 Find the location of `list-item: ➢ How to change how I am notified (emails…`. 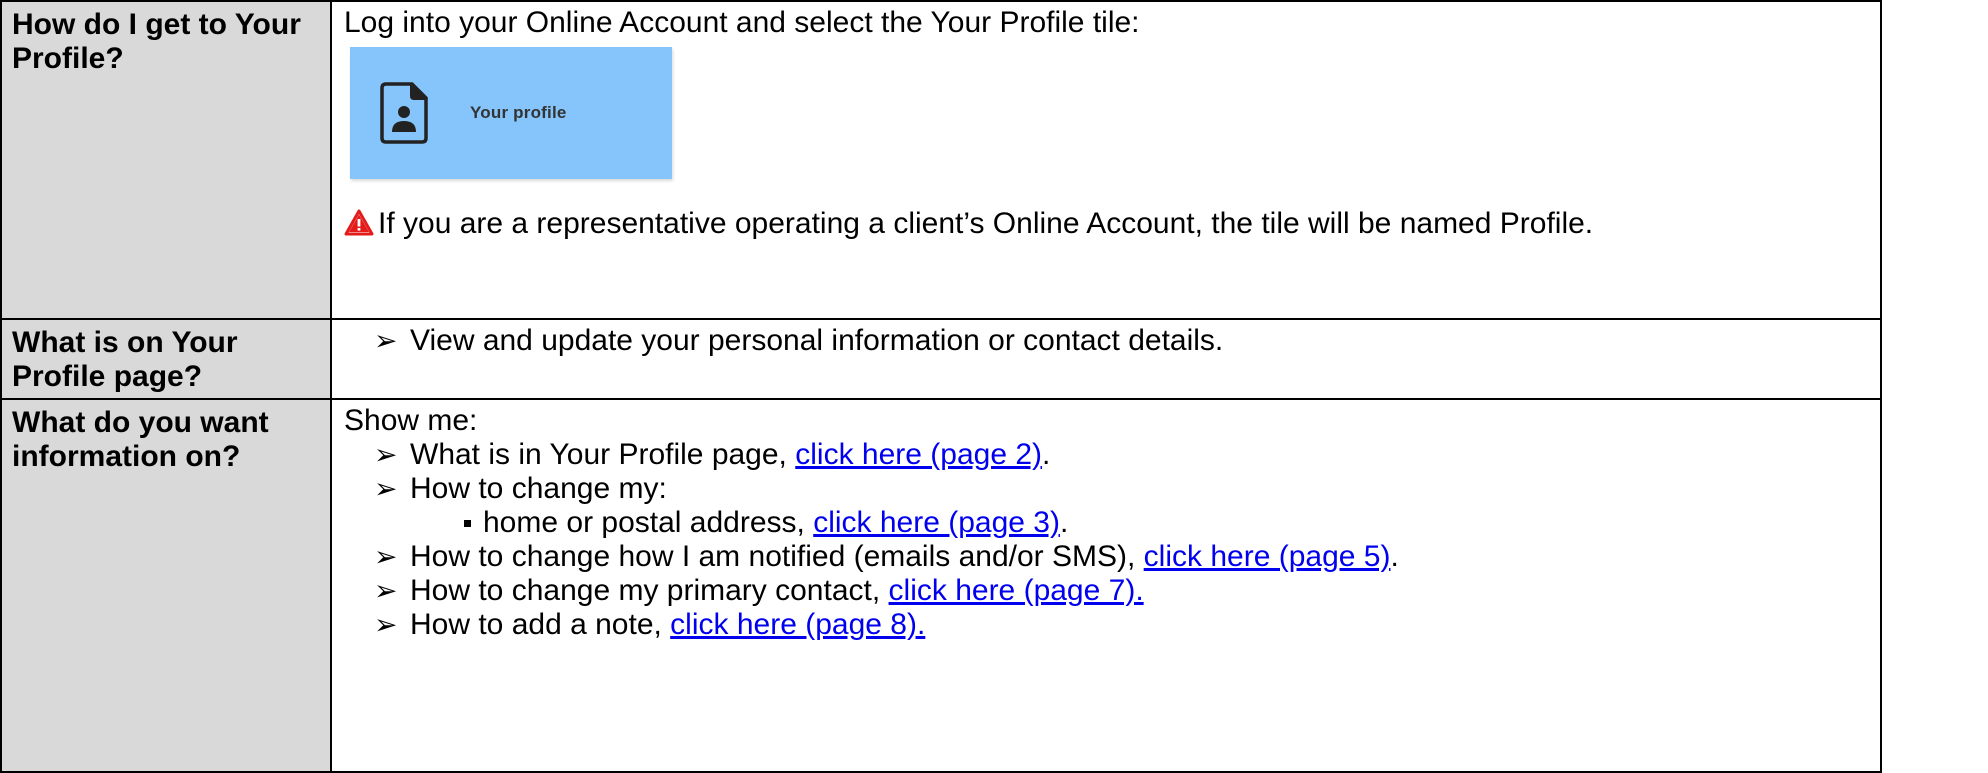

list-item: ➢ How to change how I am notified (emails… is located at coordinates (1107, 557).